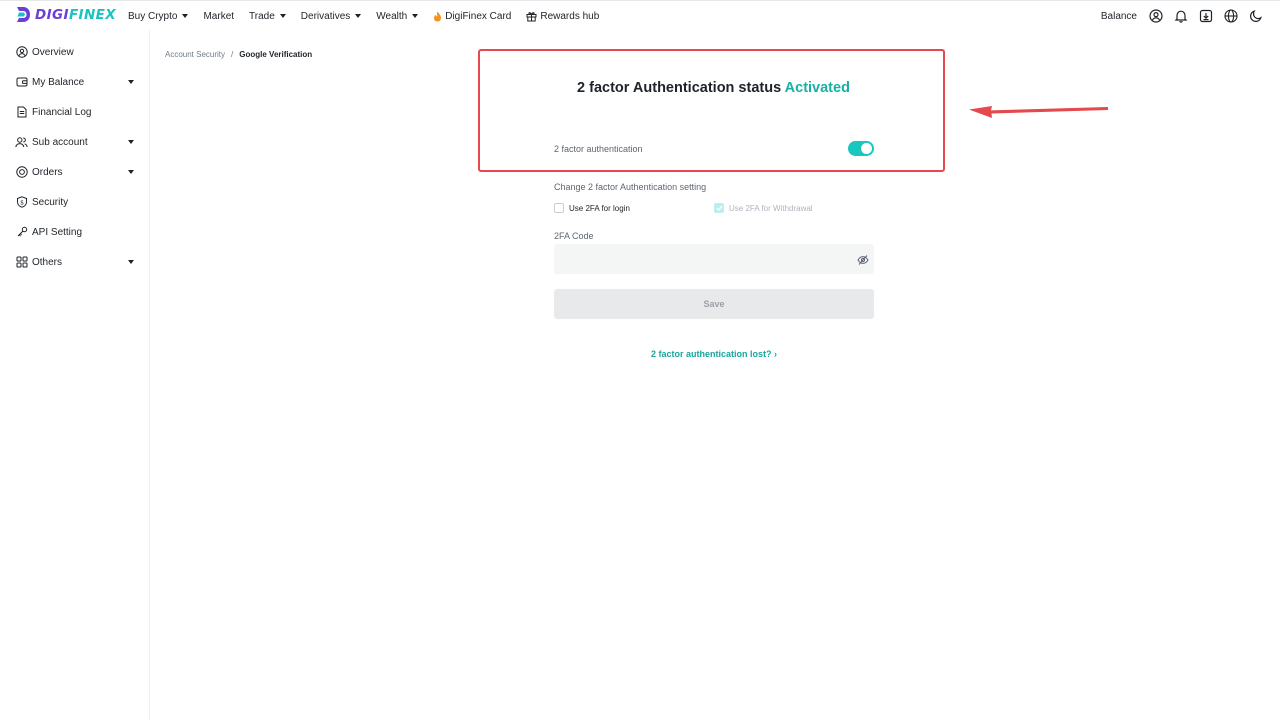  I want to click on sidebar-item-financial-log: Financial Log, so click(76, 112).